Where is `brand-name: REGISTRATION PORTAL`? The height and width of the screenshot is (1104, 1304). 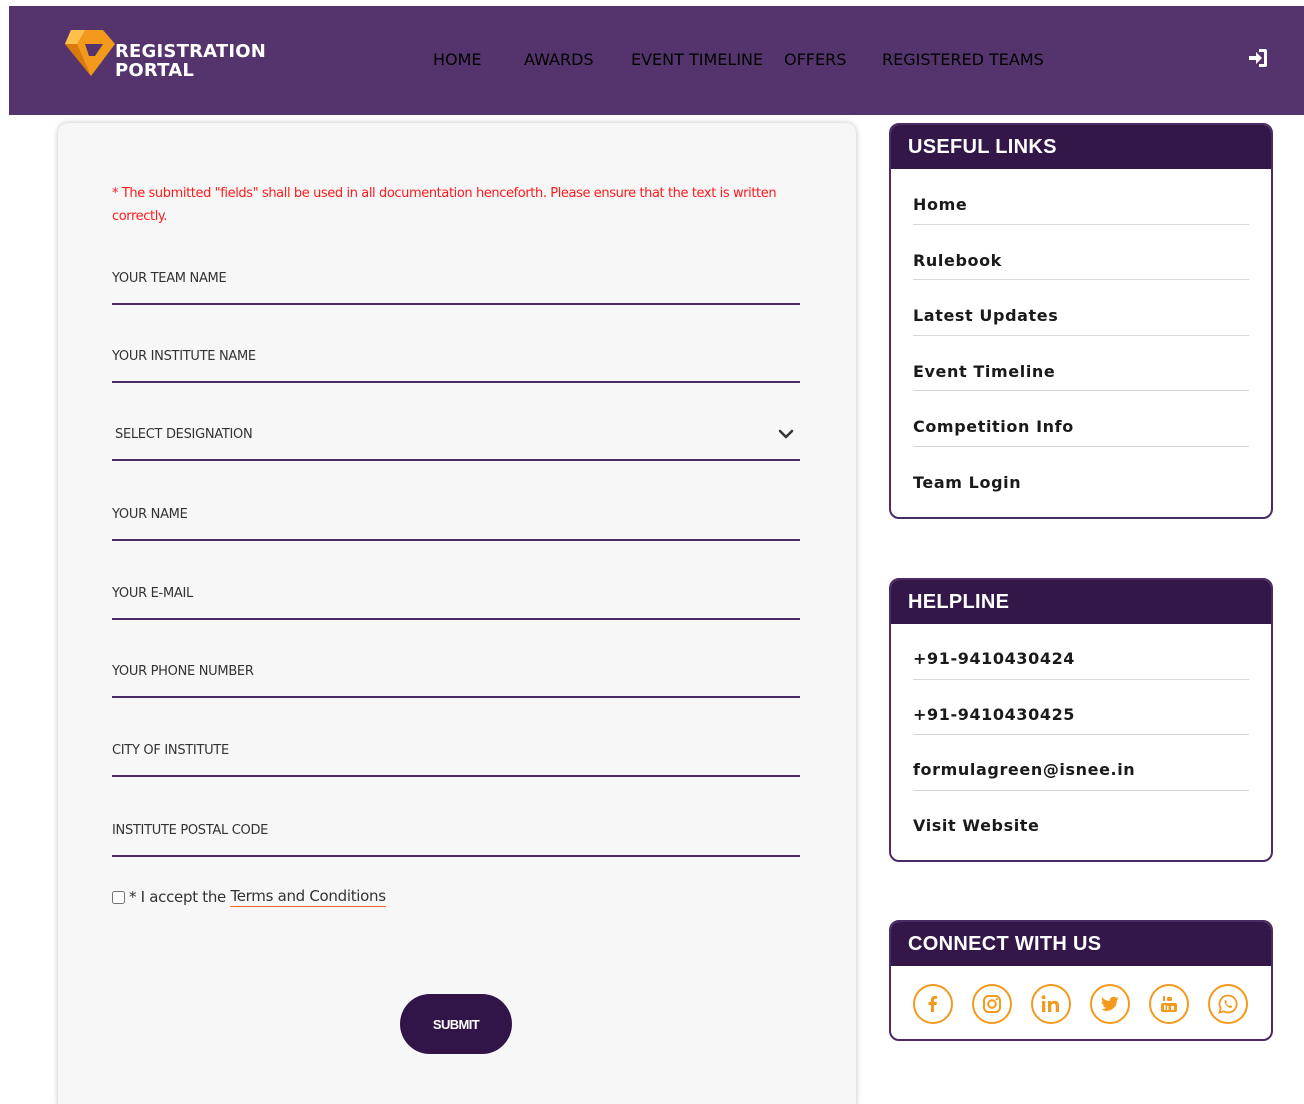 brand-name: REGISTRATION PORTAL is located at coordinates (190, 61).